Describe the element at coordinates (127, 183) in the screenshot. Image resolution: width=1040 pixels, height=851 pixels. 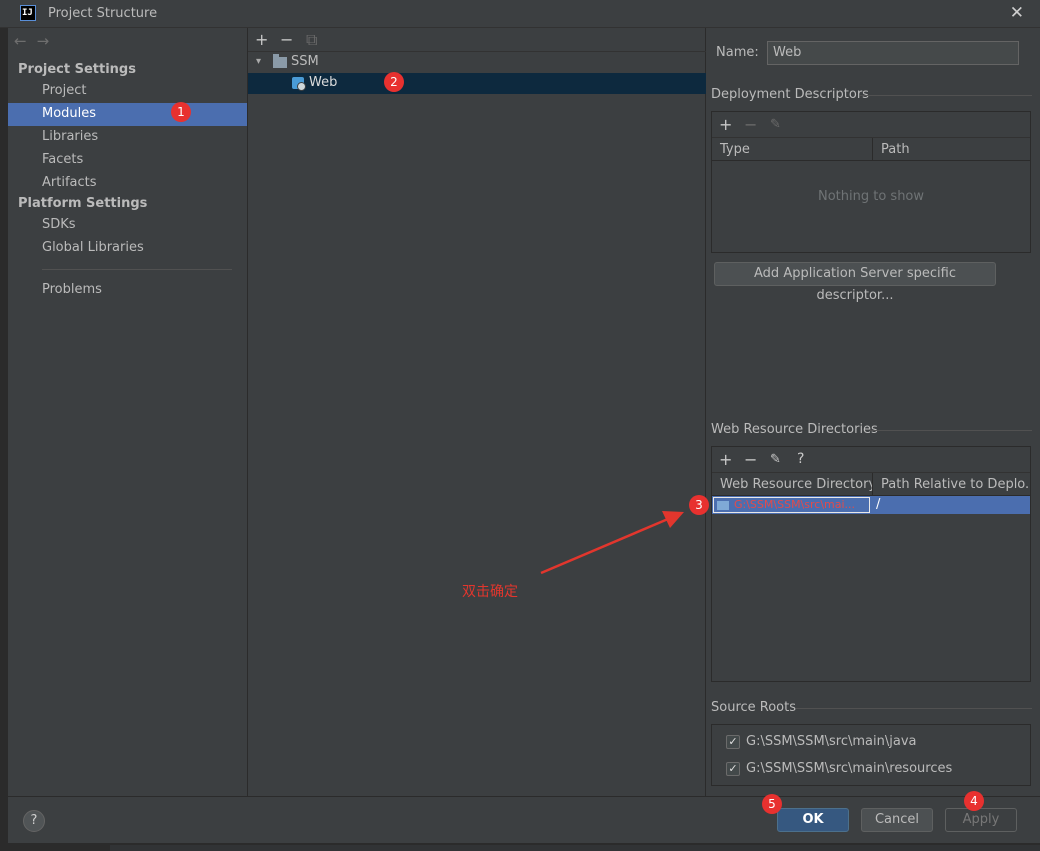
I see `nav-item-artifacts: Artifacts` at that location.